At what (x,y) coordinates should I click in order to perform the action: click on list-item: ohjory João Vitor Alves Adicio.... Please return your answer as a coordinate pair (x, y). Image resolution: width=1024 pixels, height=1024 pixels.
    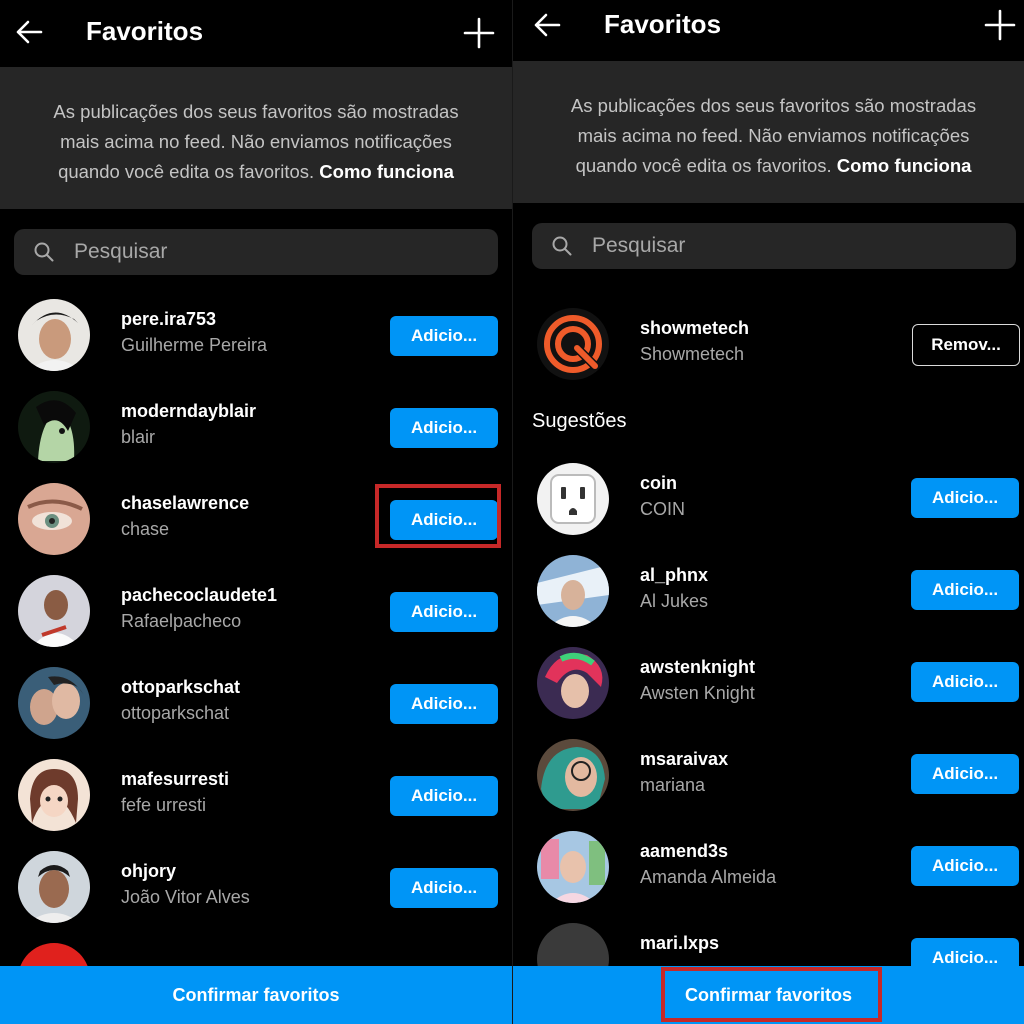
    Looking at the image, I should click on (259, 891).